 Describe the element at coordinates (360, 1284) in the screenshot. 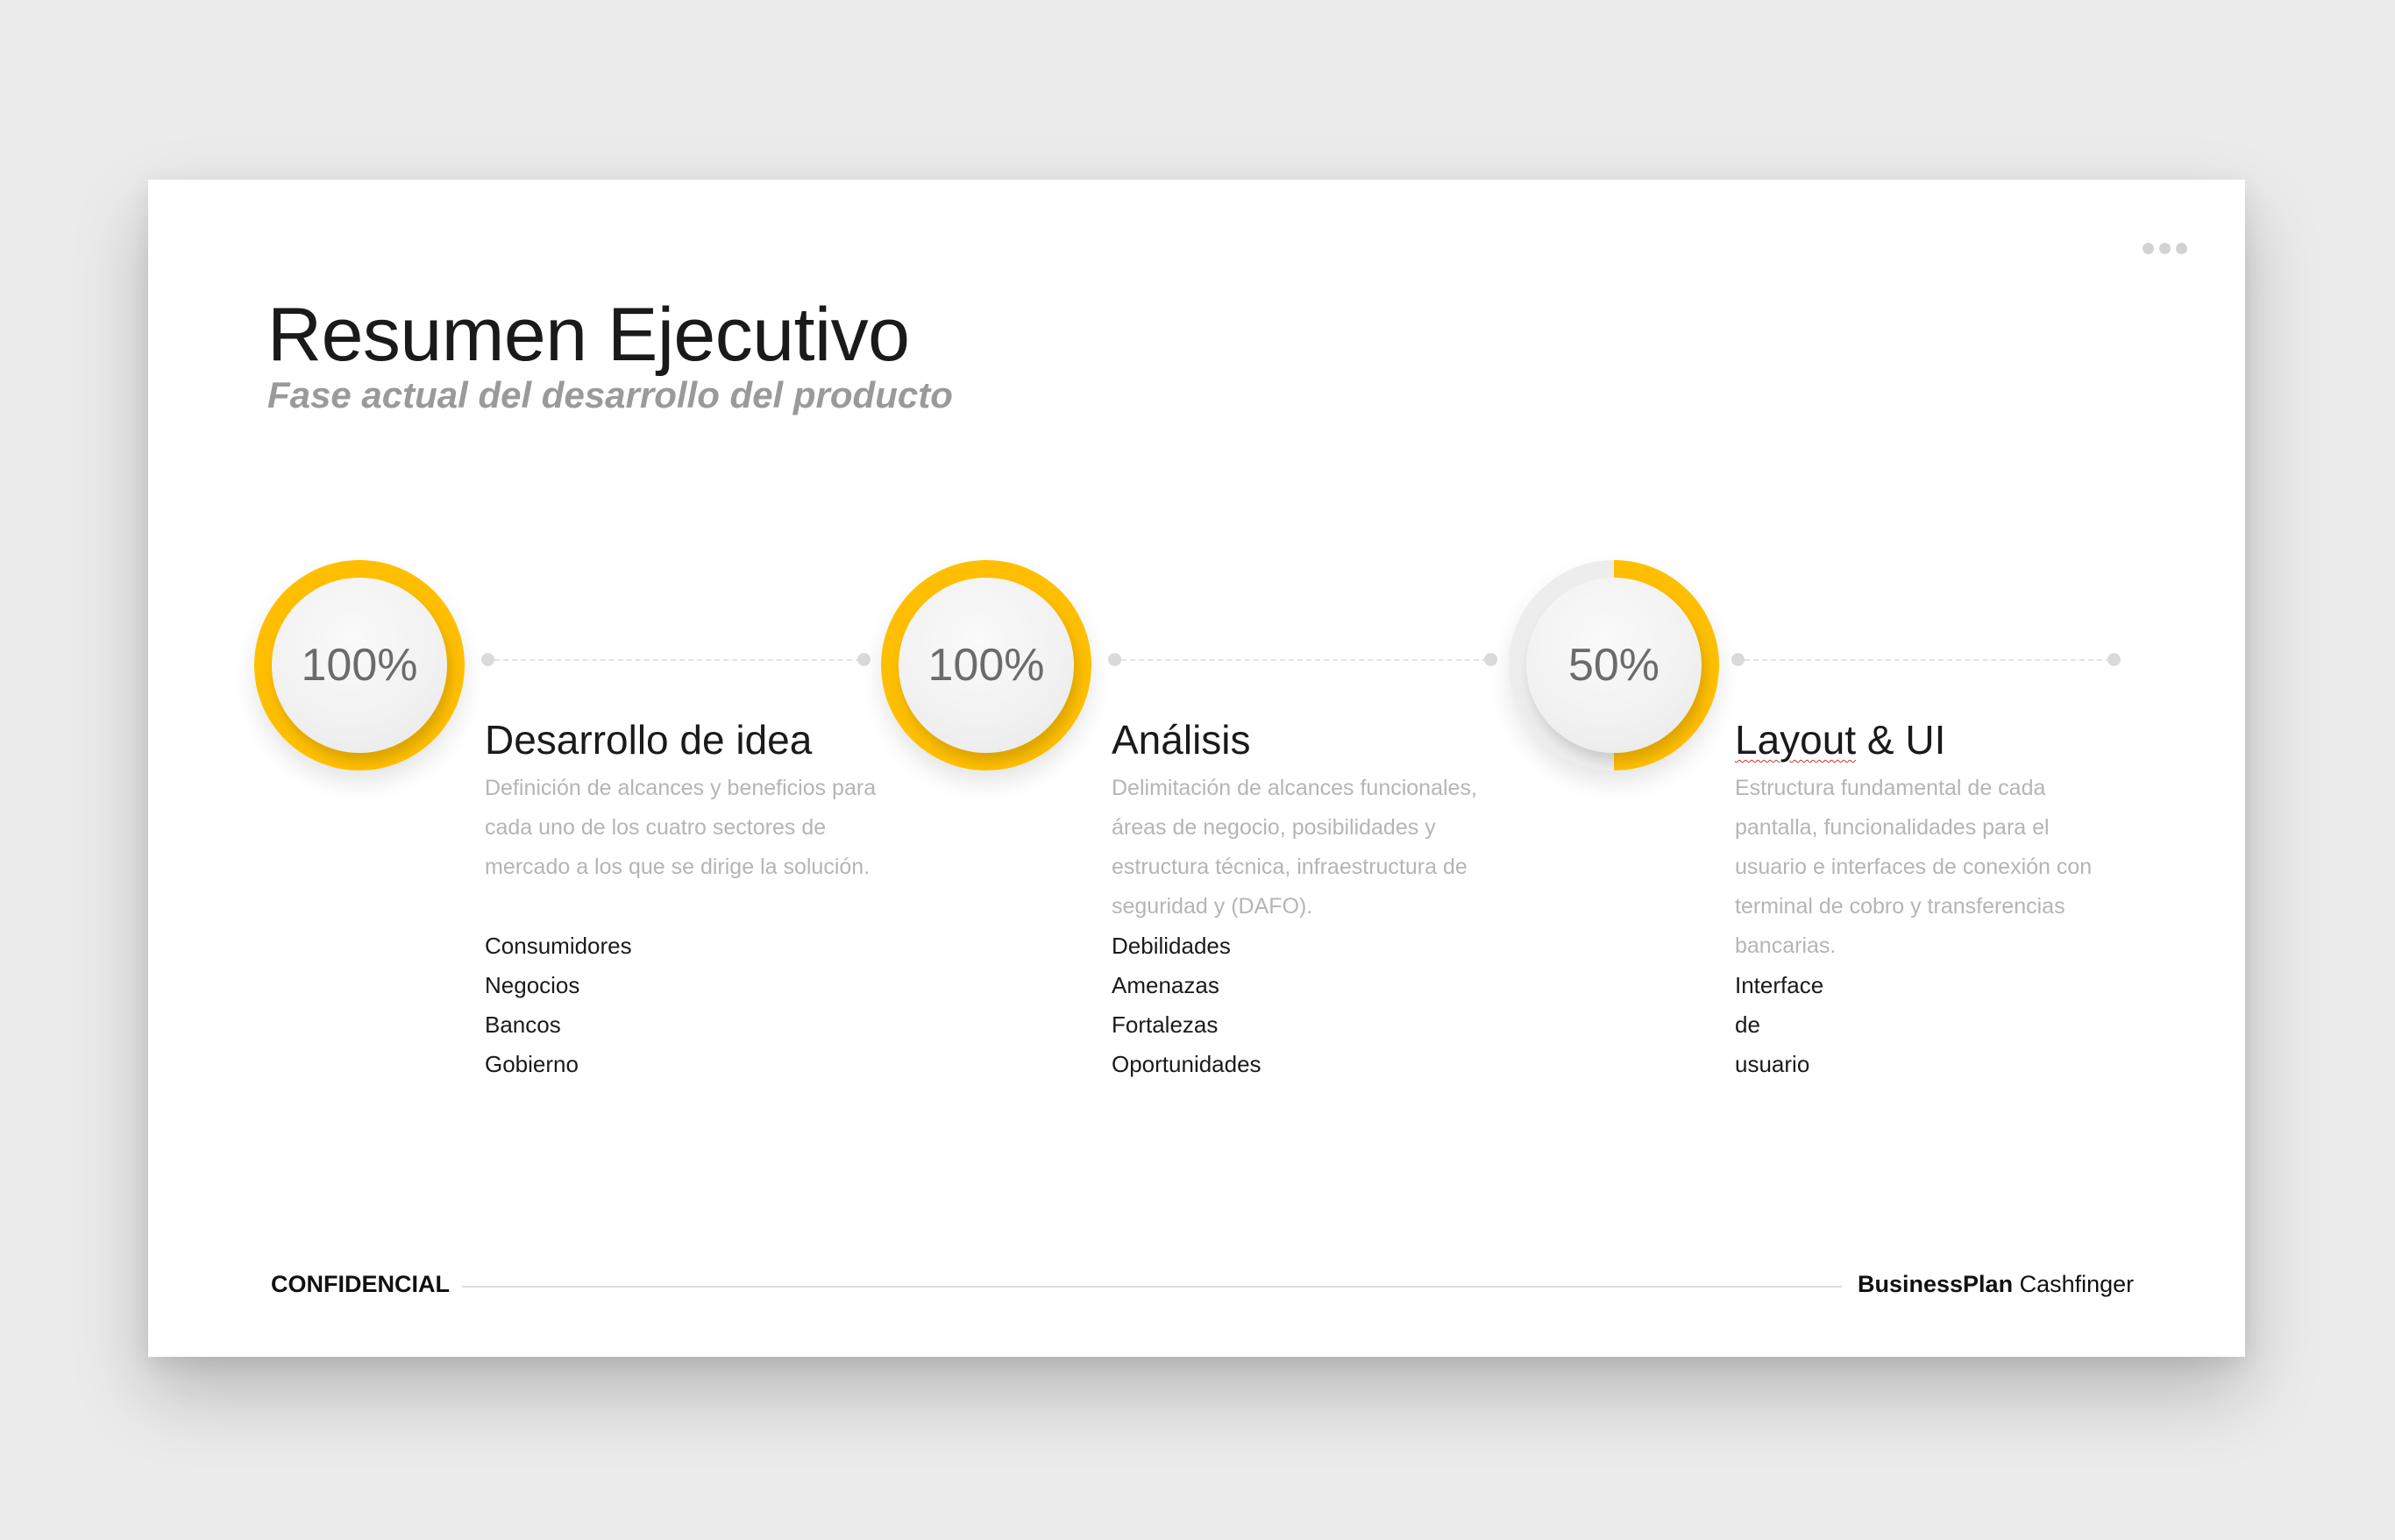

I see `confidential-label: CONFIDENCIAL` at that location.